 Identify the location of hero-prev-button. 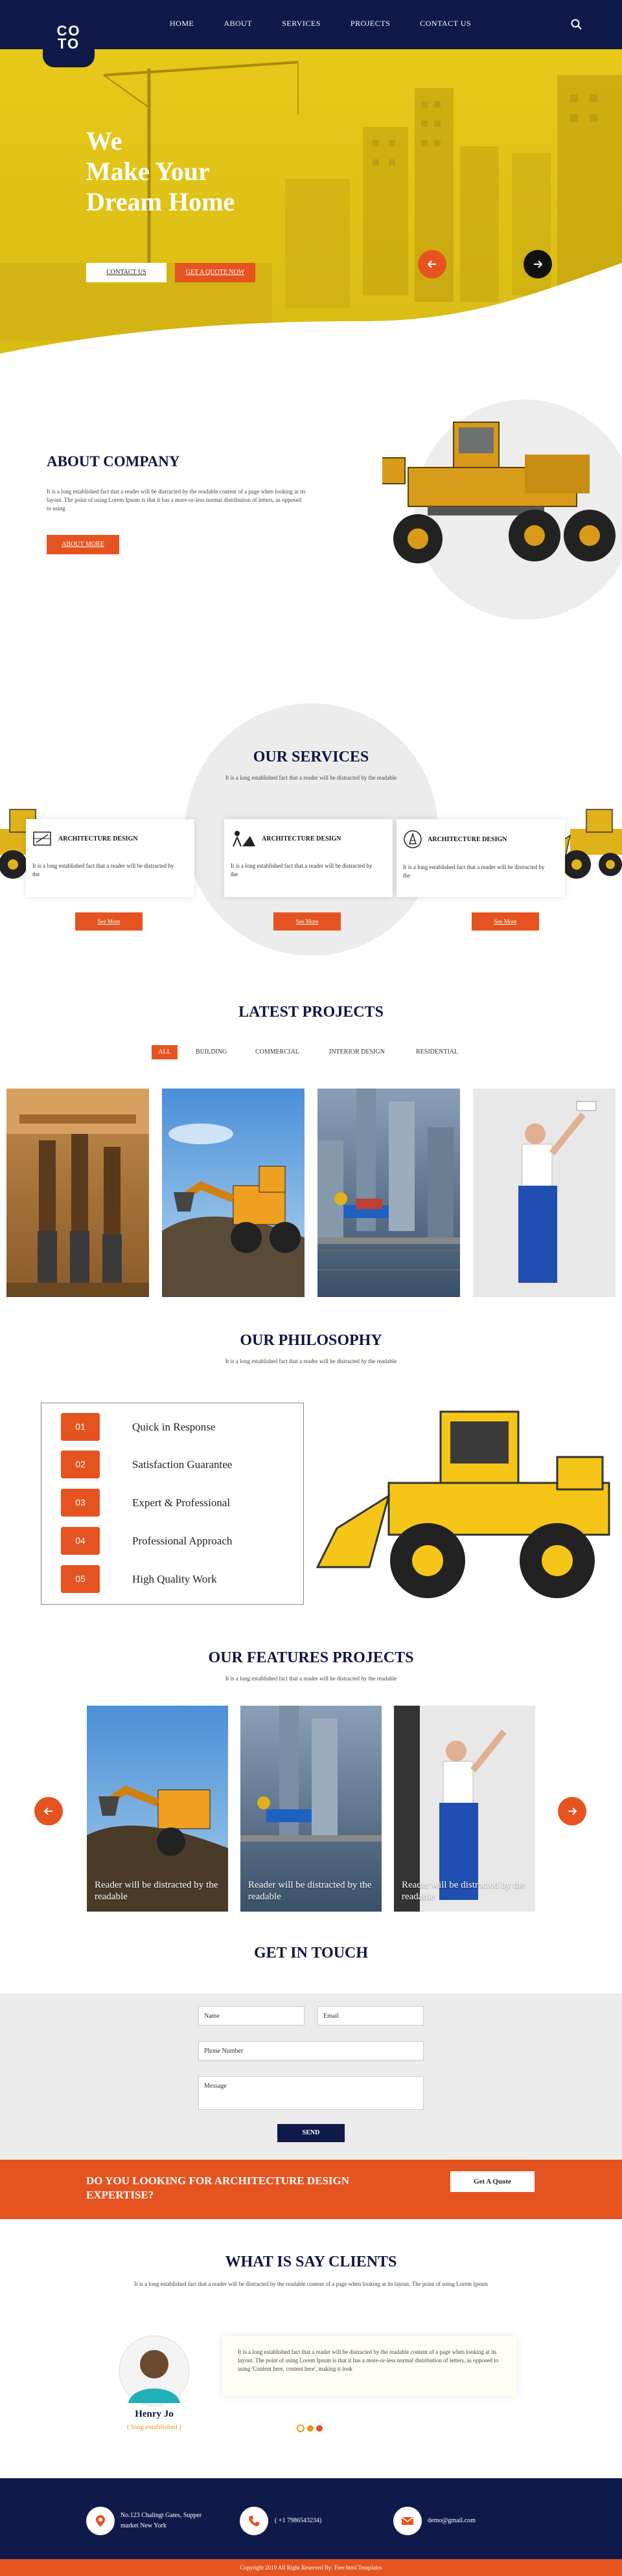
(432, 264).